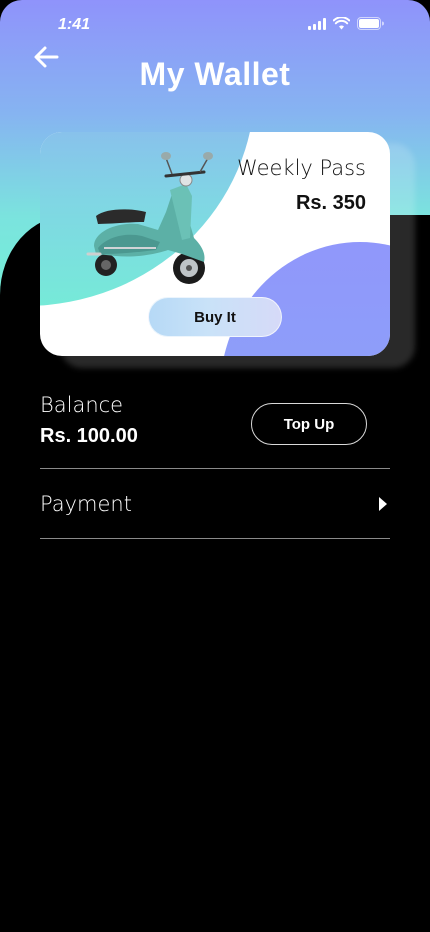 The height and width of the screenshot is (932, 430). I want to click on status-icons, so click(346, 23).